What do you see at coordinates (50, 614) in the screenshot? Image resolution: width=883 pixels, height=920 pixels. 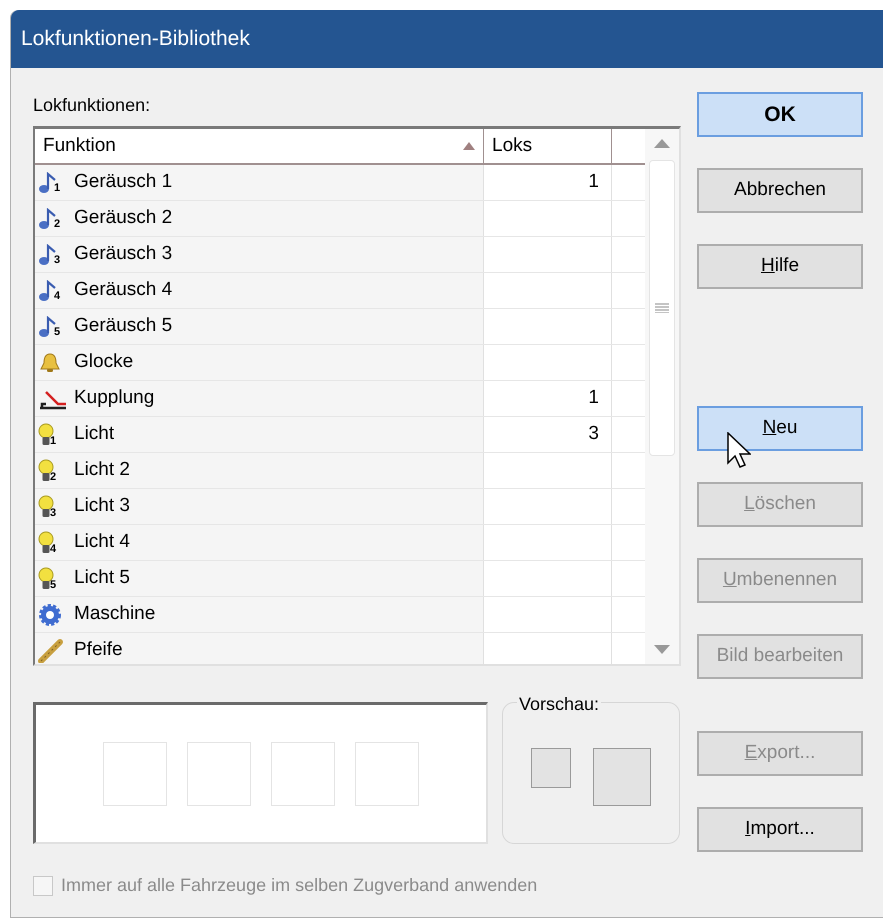 I see `gear-icon` at bounding box center [50, 614].